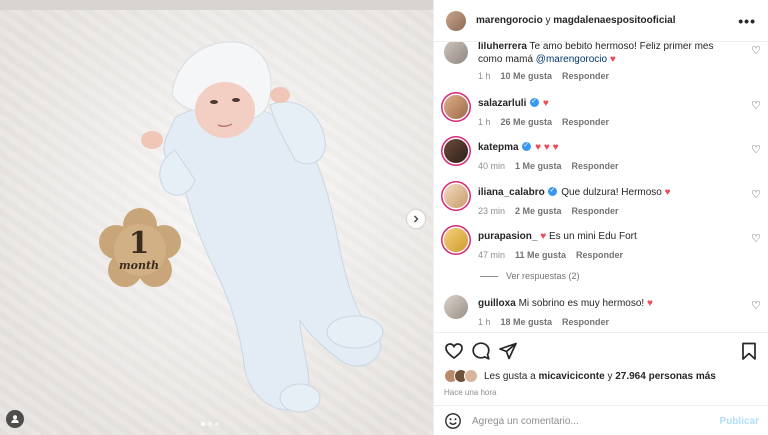 The image size is (768, 435). I want to click on comment-username: purapasion_, so click(507, 236).